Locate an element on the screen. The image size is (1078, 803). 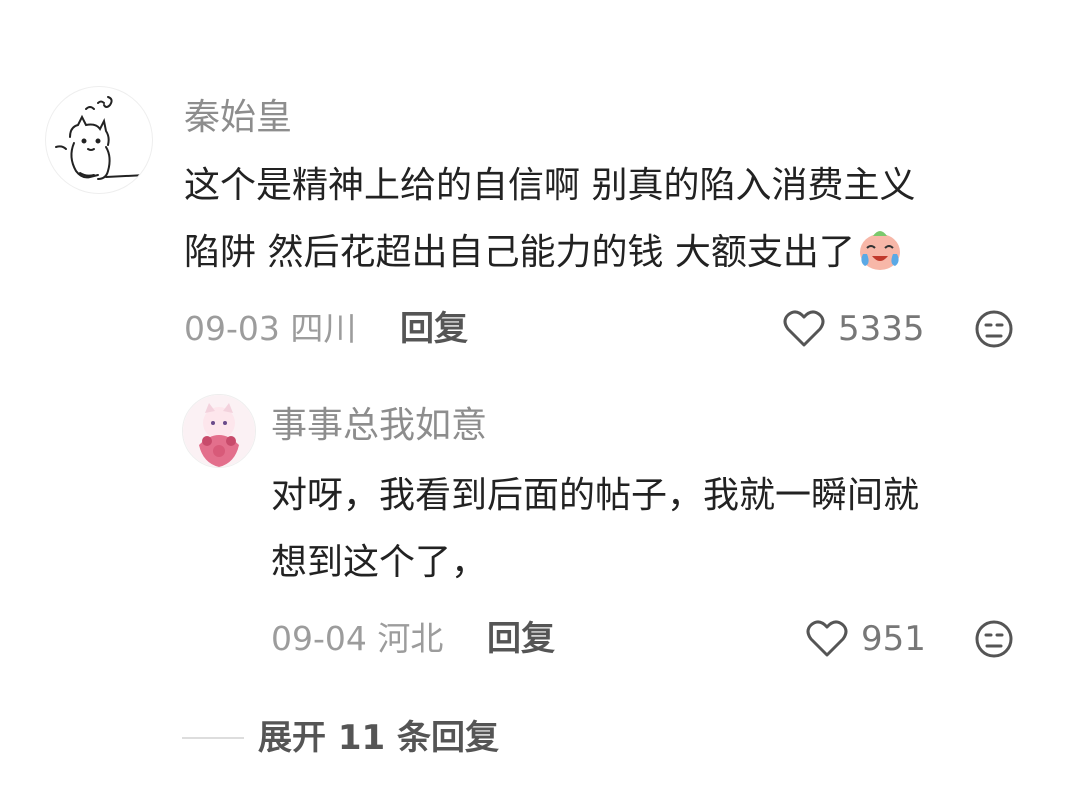
anime-girl-avatar-image is located at coordinates (219, 431).